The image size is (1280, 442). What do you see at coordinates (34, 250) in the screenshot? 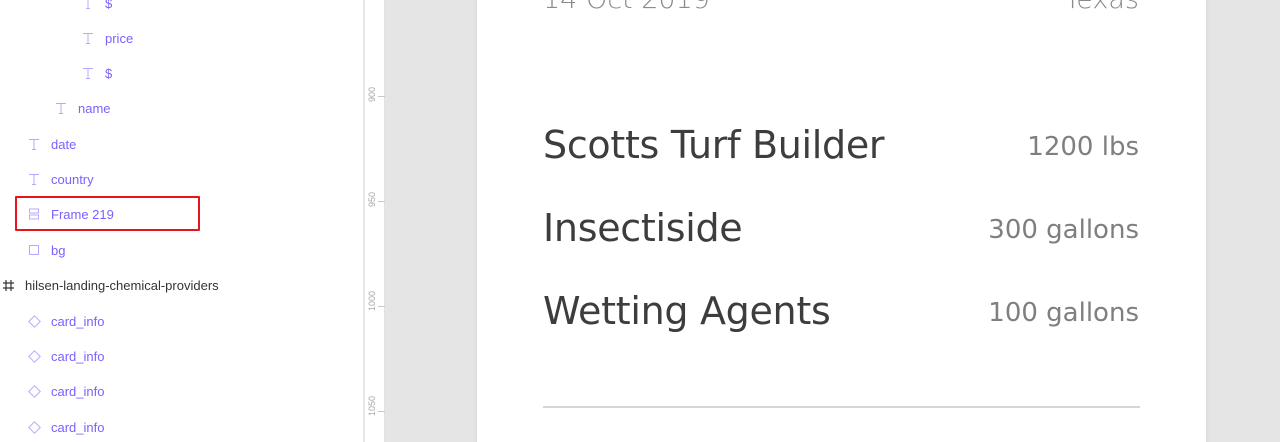
I see `rectangle-icon` at bounding box center [34, 250].